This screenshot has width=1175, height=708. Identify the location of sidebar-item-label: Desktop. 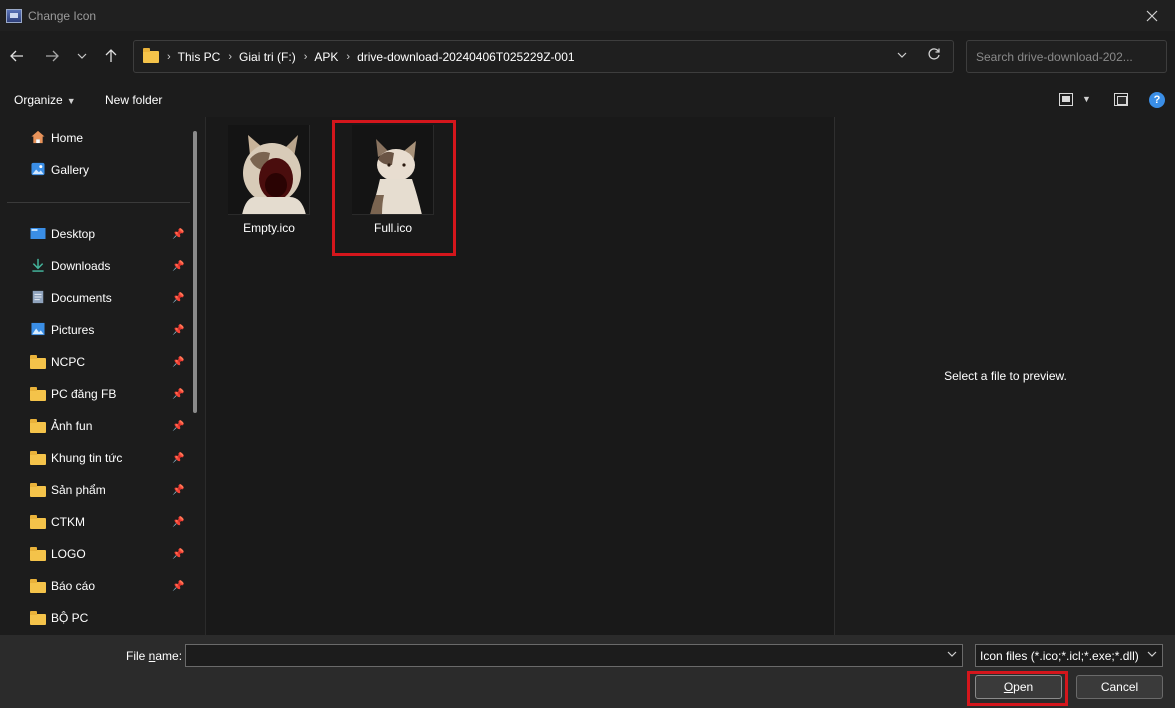
(73, 234).